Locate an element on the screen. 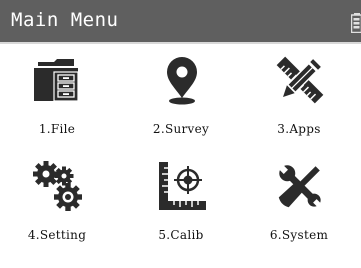 This screenshot has width=361, height=268. file-cabinet-icon is located at coordinates (56, 80).